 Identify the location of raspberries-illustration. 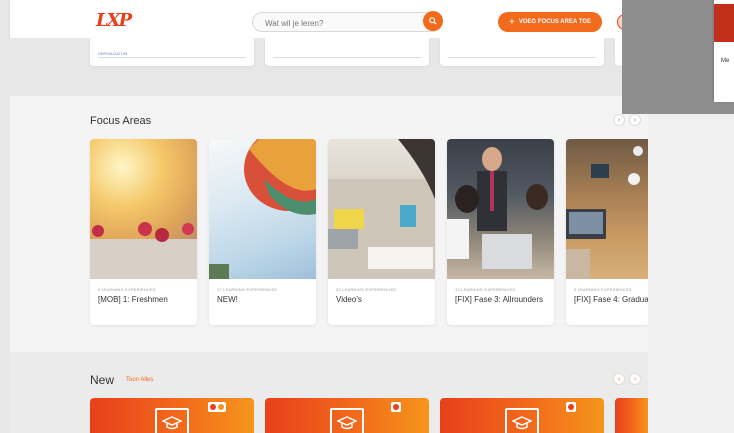
(143, 250).